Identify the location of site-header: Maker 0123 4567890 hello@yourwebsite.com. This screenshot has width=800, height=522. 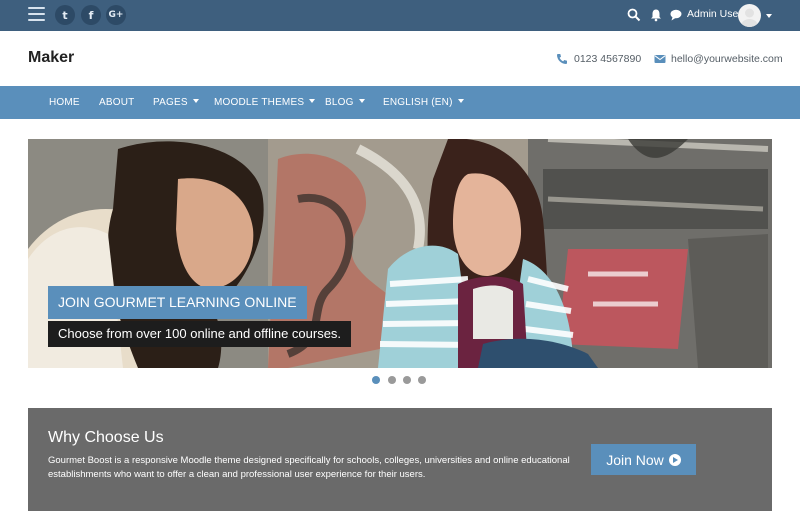
(400, 58).